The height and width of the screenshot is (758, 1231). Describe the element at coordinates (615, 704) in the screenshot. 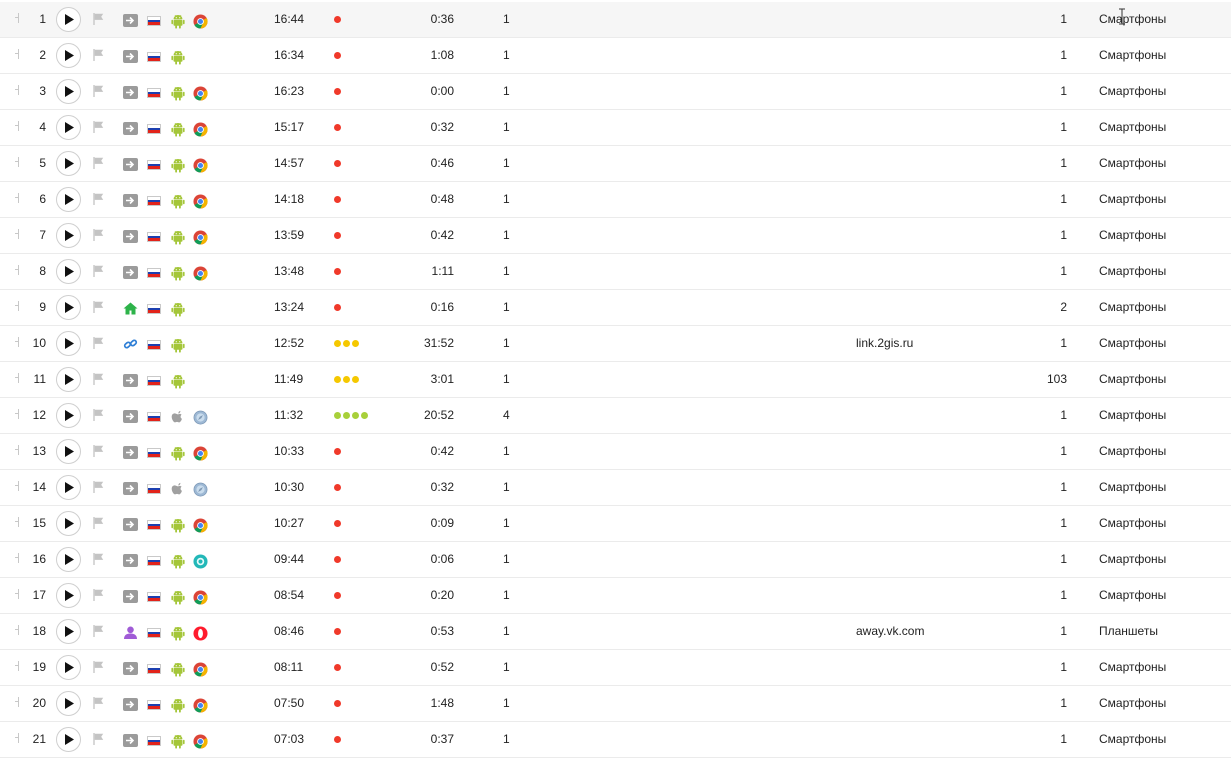

I see `table-row: 20 07:50 1:48 1 1 Смартфоны` at that location.